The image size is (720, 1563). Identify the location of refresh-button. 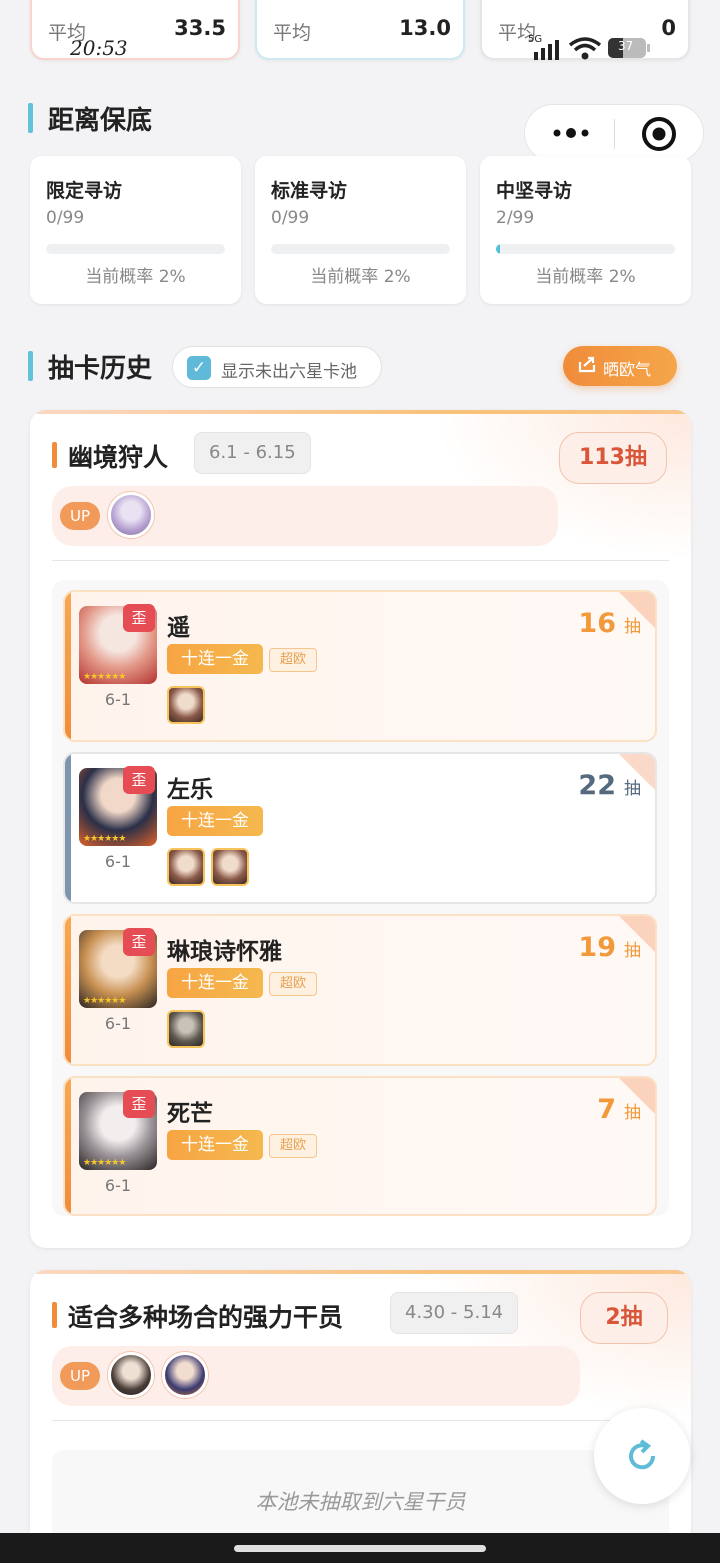
(642, 1456).